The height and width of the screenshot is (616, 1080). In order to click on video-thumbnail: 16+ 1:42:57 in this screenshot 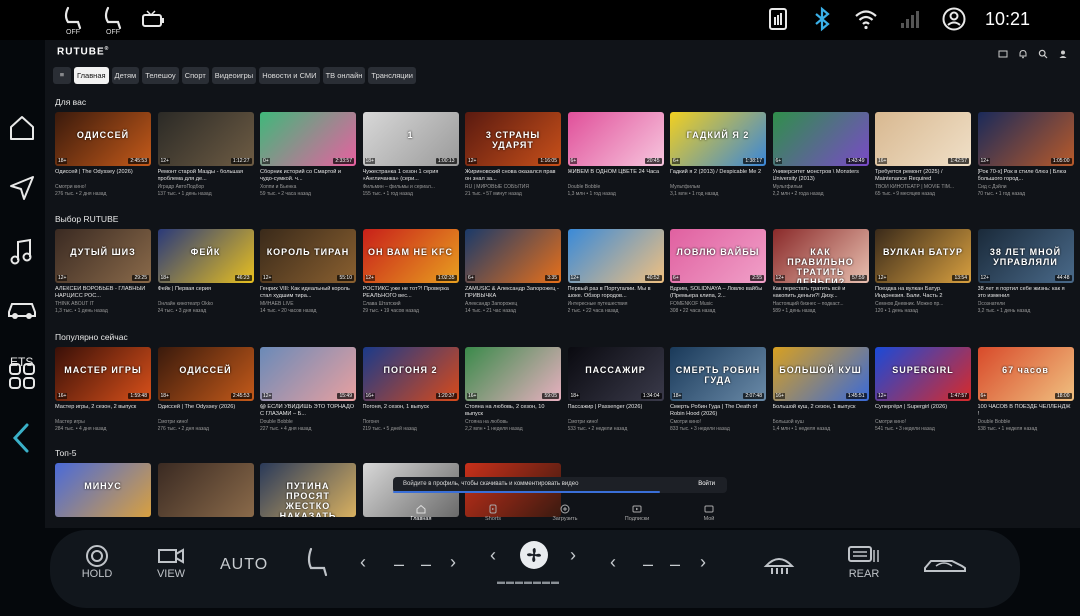, I will do `click(923, 139)`.